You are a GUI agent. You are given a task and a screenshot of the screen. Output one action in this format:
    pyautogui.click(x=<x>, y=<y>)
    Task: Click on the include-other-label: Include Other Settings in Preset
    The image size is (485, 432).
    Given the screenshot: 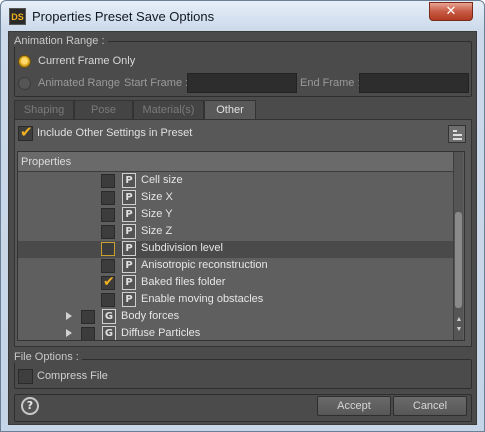 What is the action you would take?
    pyautogui.click(x=114, y=133)
    